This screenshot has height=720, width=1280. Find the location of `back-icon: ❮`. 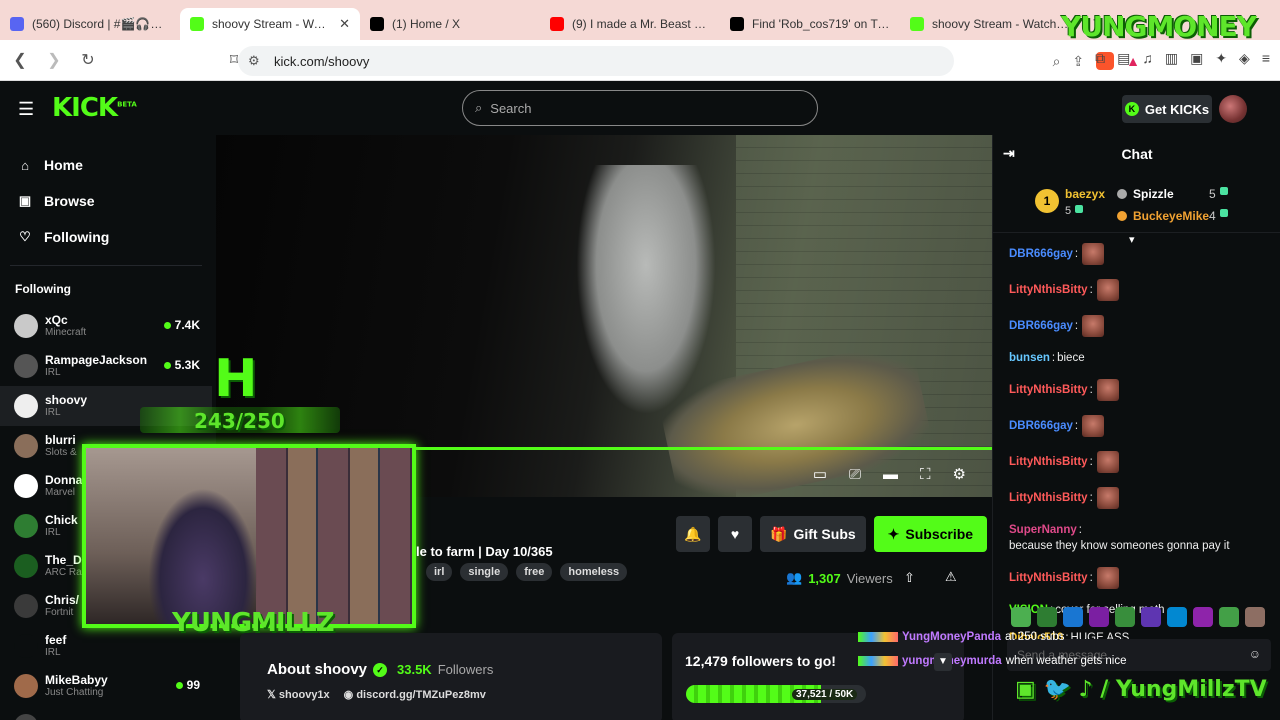

back-icon: ❮ is located at coordinates (20, 60).